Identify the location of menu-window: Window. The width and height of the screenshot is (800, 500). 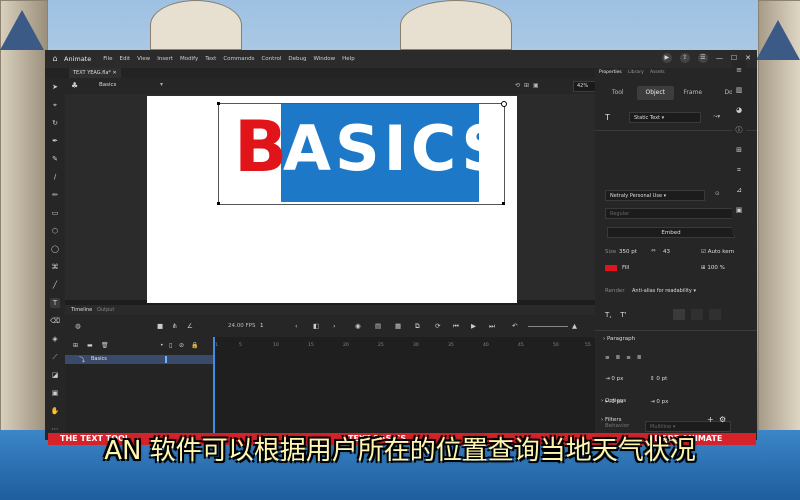
(324, 59).